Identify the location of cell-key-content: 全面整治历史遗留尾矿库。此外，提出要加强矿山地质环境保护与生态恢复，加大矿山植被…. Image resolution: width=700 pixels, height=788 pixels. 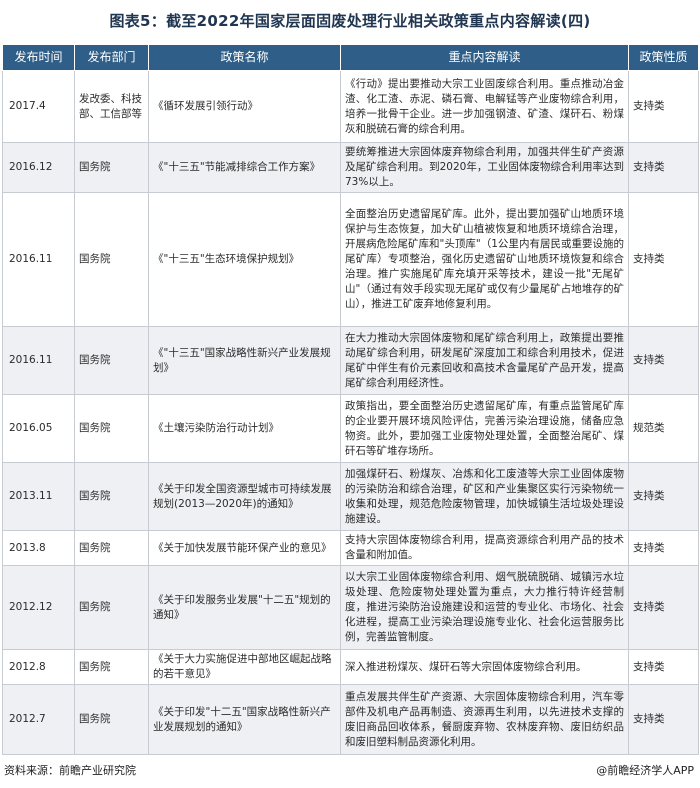
(484, 259).